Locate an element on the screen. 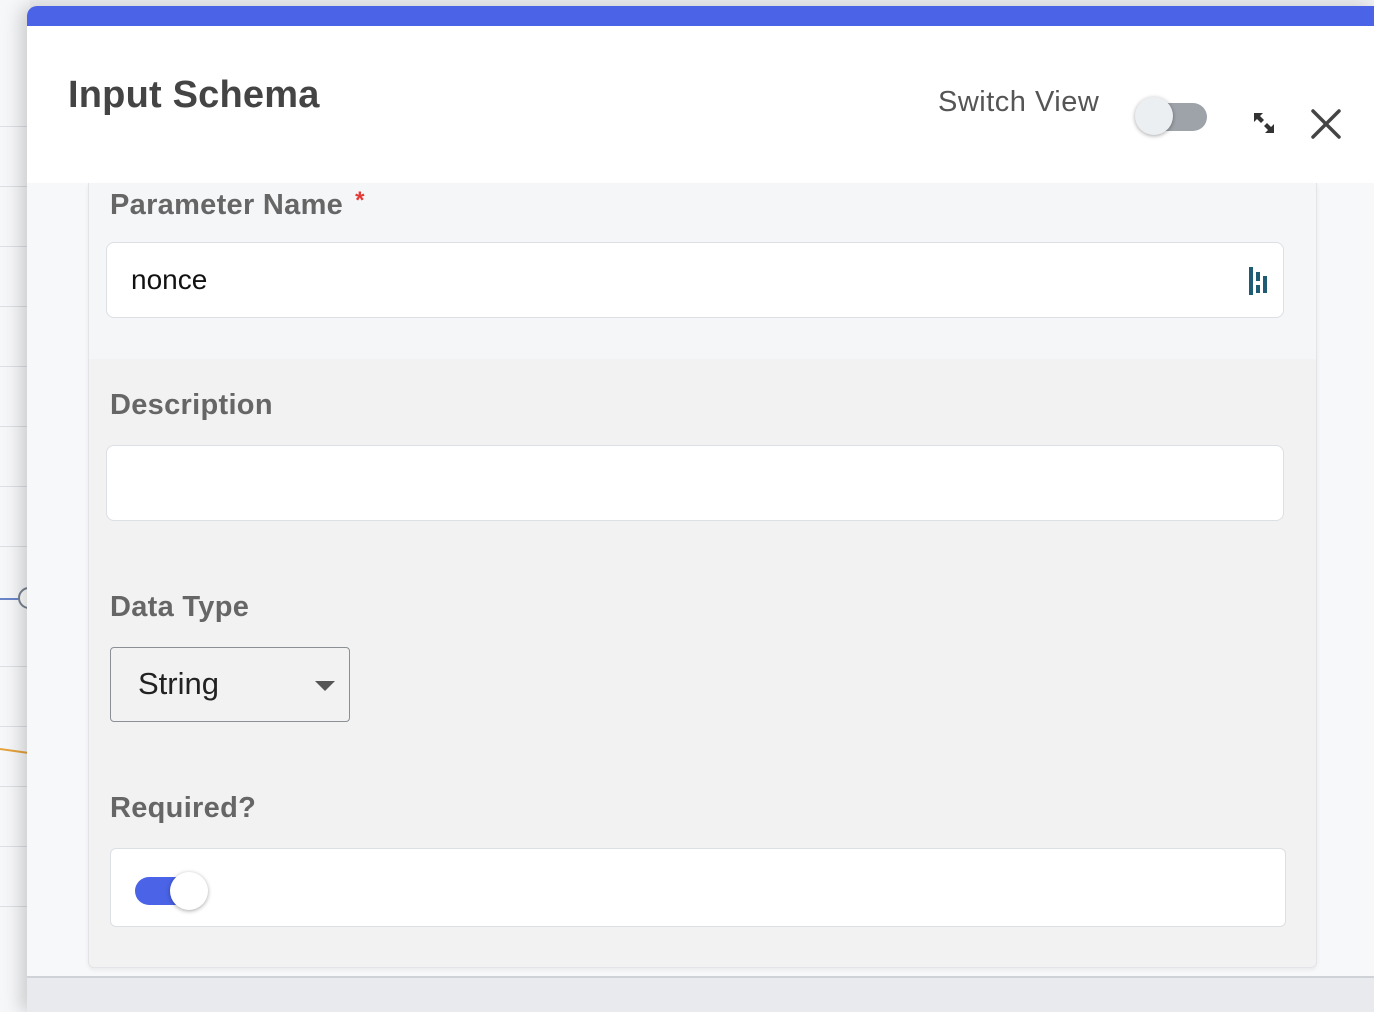 The width and height of the screenshot is (1374, 1012). switch-view-toggle is located at coordinates (1172, 113).